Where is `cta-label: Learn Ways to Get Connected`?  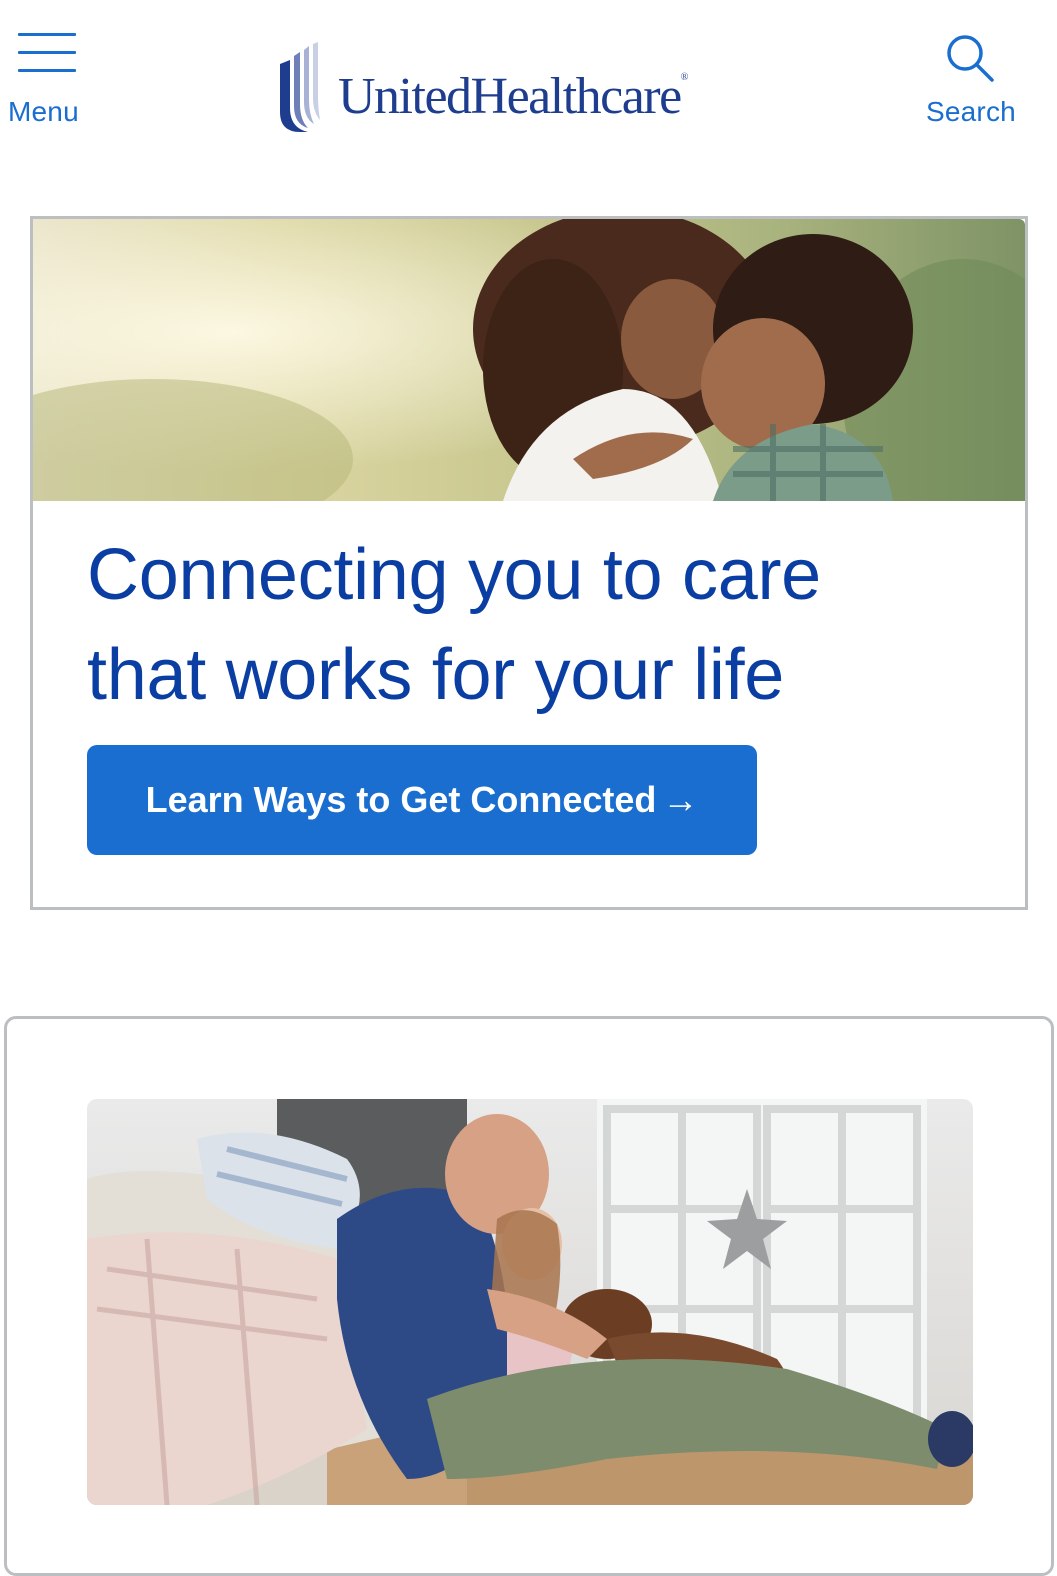
cta-label: Learn Ways to Get Connected is located at coordinates (401, 799).